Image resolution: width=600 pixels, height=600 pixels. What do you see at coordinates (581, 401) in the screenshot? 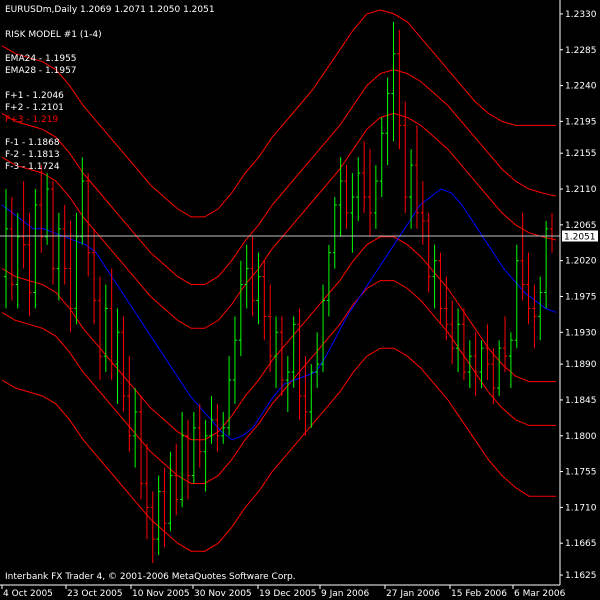
I see `y-tick-label: 1.1845` at bounding box center [581, 401].